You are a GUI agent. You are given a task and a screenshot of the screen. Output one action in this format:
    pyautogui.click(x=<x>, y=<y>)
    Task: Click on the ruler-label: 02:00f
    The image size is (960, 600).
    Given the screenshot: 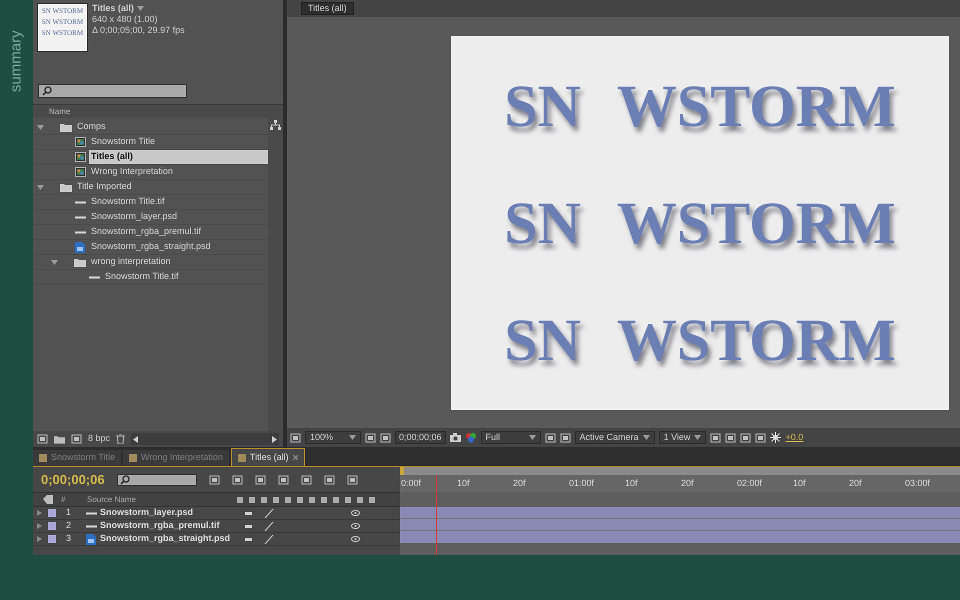 What is the action you would take?
    pyautogui.click(x=750, y=483)
    